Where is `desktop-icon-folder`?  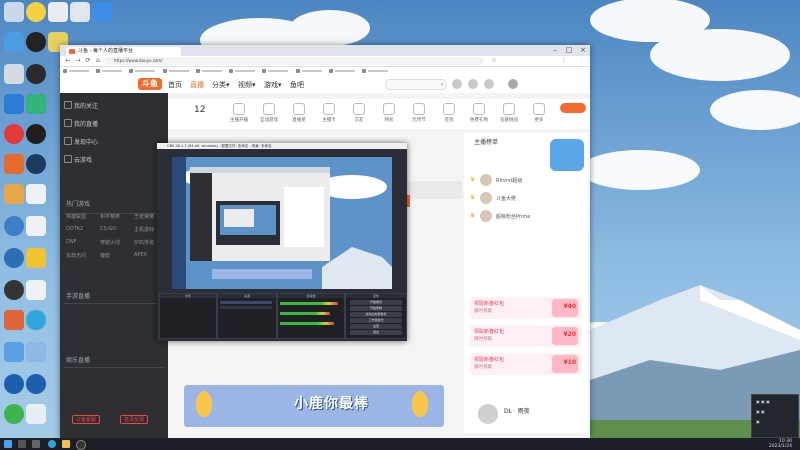 desktop-icon-folder is located at coordinates (58, 12).